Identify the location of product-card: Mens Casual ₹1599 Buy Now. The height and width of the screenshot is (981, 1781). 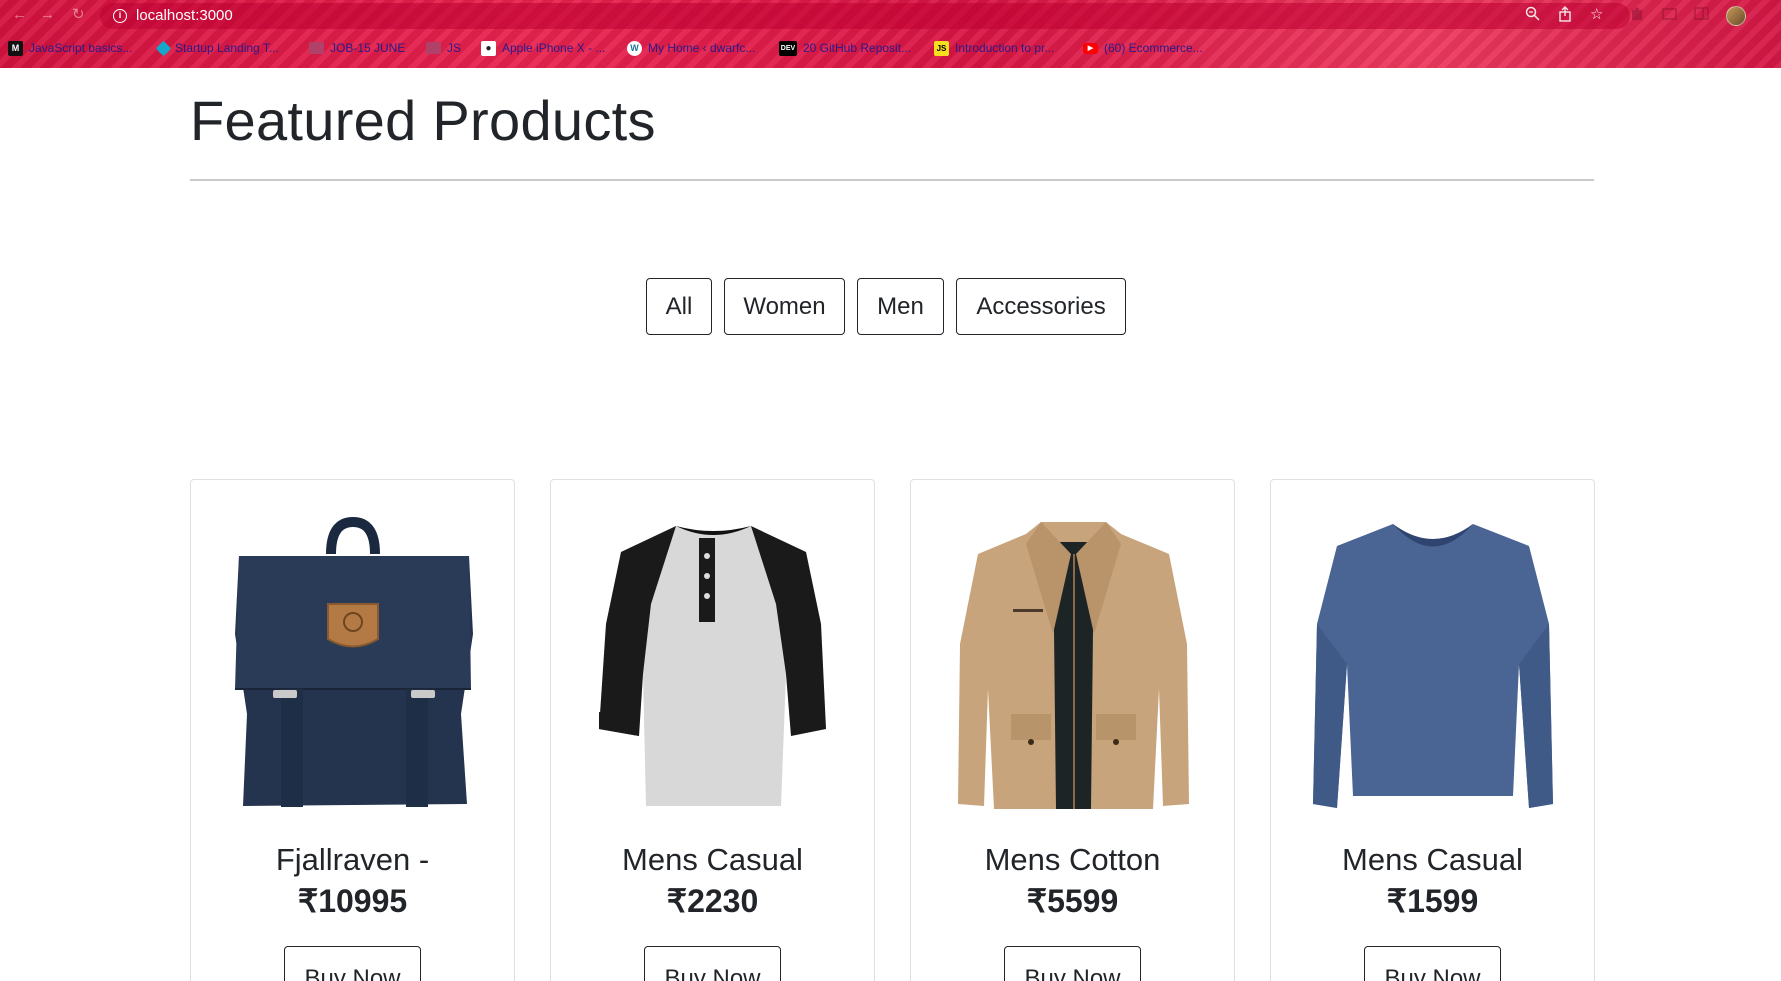
(1432, 730).